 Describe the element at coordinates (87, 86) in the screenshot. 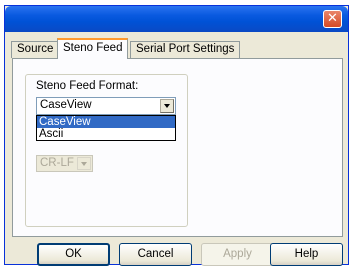

I see `steno-feed-format-label: Steno Feed Format:` at that location.